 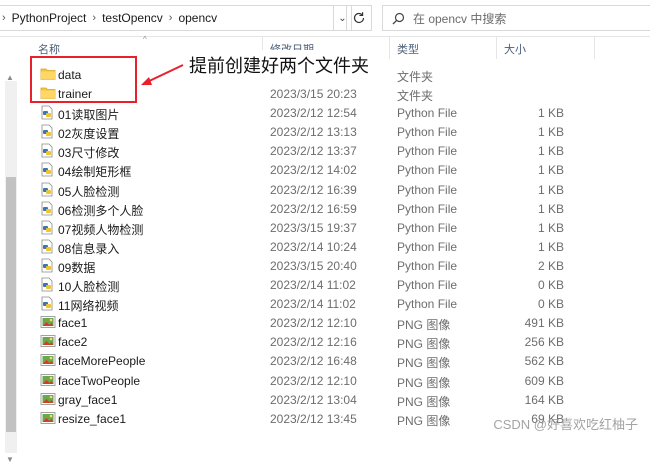 I want to click on file-name: faceTwoPeople, so click(x=99, y=380).